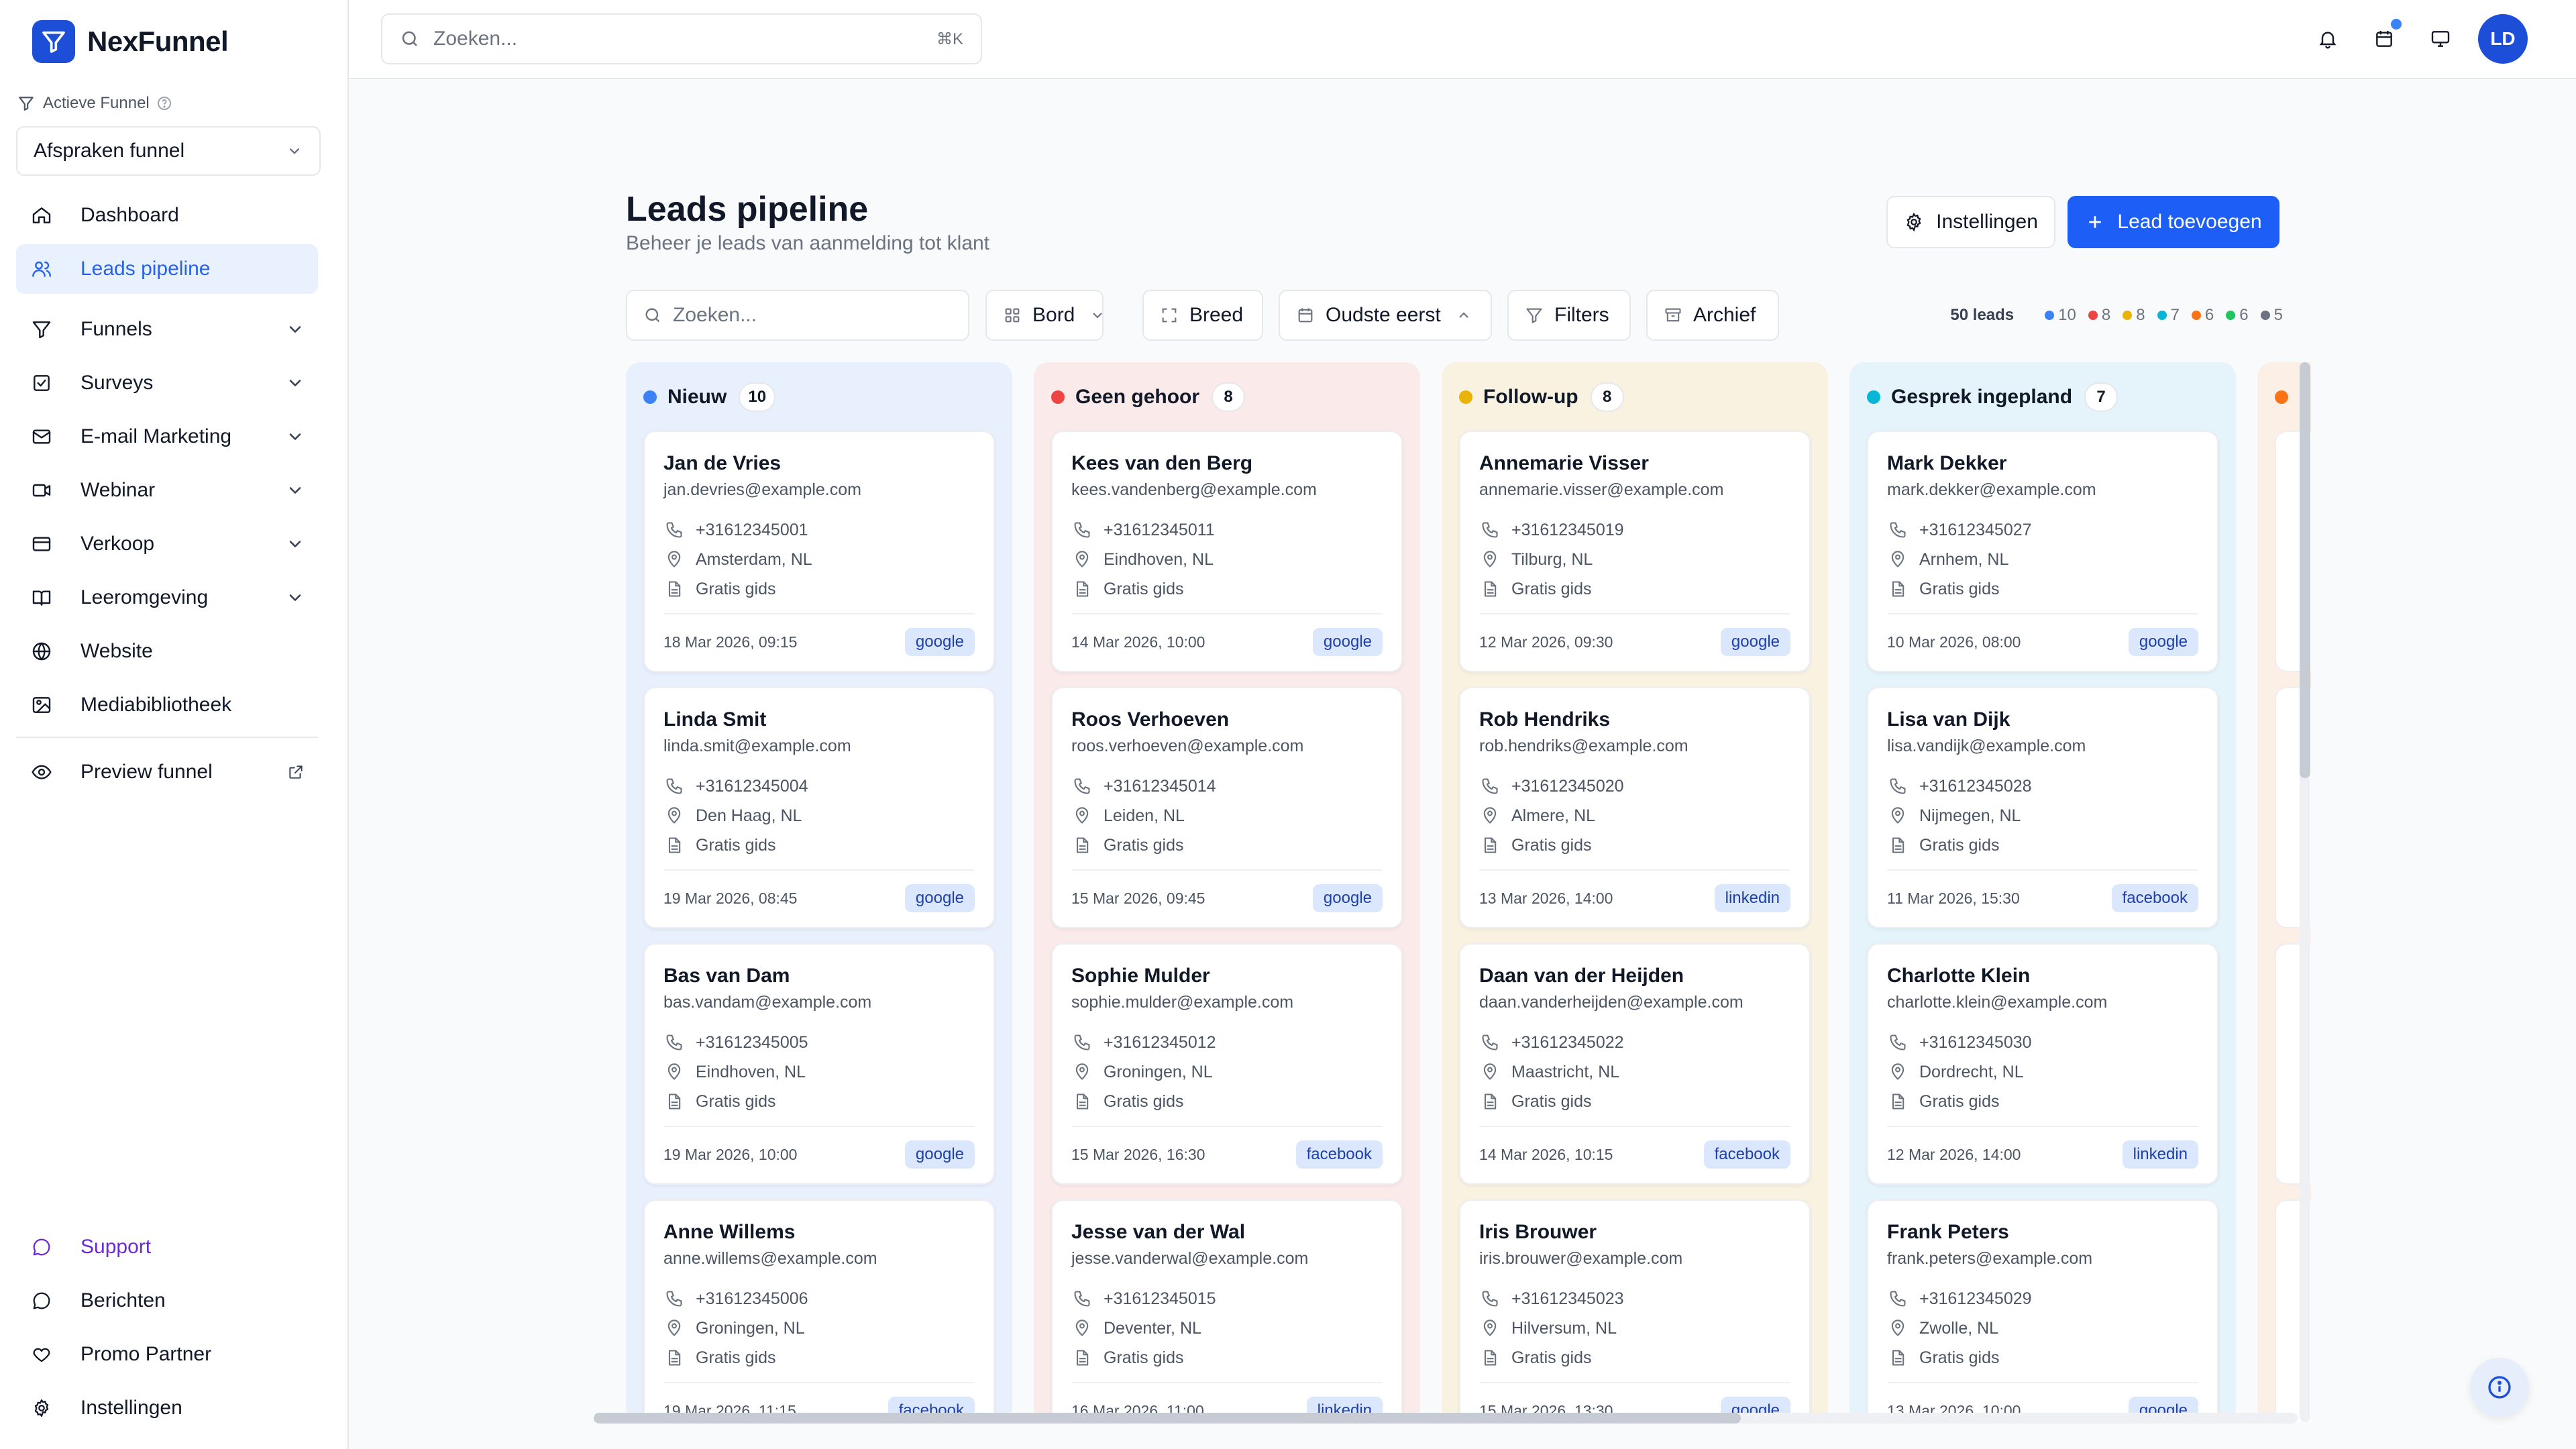  I want to click on lead-name: Jesse van der Wal, so click(1158, 1232).